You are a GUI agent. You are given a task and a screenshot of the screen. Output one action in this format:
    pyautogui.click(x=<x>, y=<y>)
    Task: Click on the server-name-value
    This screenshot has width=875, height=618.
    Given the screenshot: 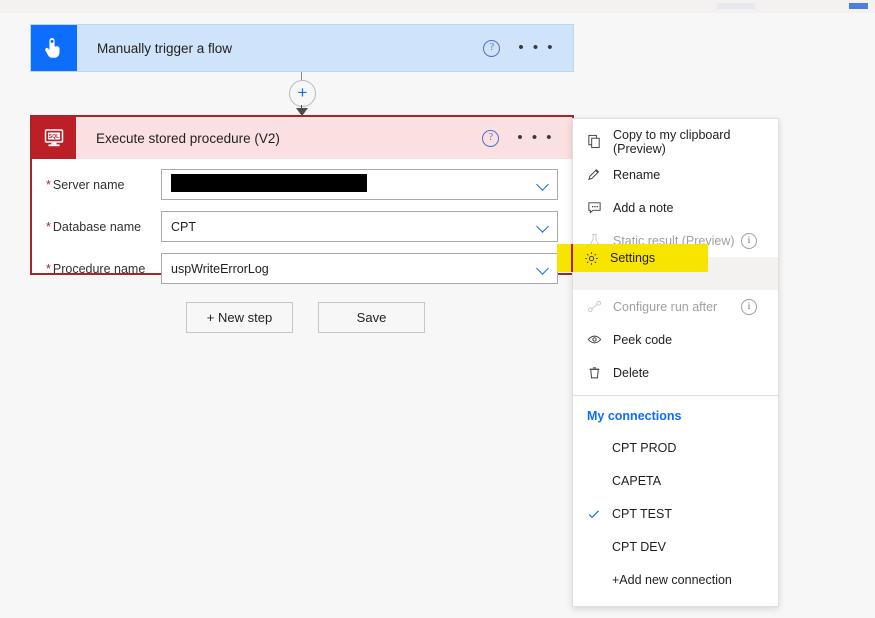 What is the action you would take?
    pyautogui.click(x=353, y=184)
    